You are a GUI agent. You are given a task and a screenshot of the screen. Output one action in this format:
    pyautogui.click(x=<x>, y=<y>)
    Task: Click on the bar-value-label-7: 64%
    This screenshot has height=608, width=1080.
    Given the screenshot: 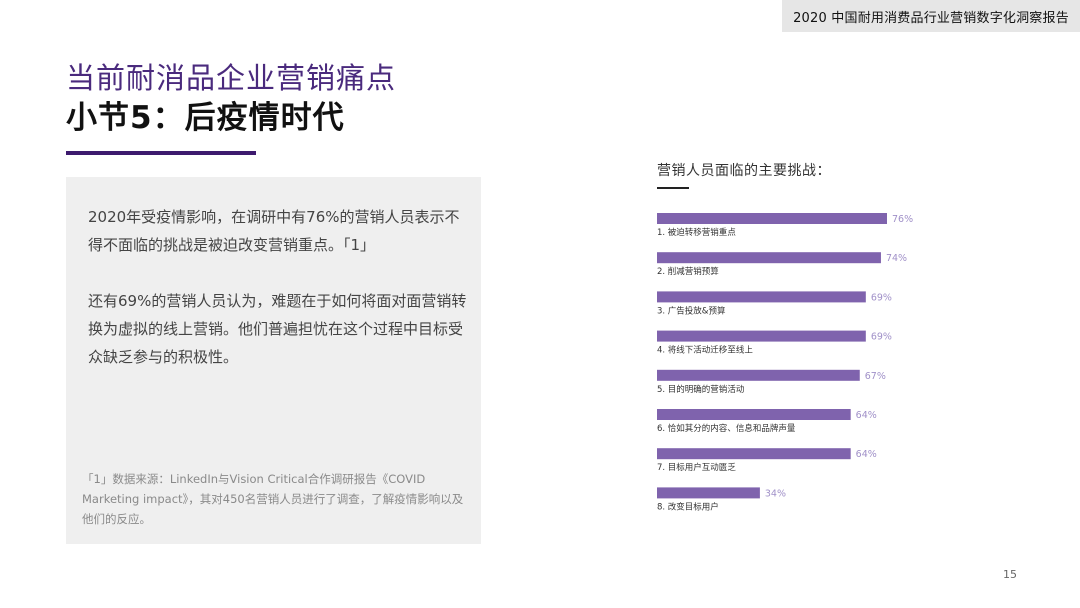 What is the action you would take?
    pyautogui.click(x=866, y=454)
    